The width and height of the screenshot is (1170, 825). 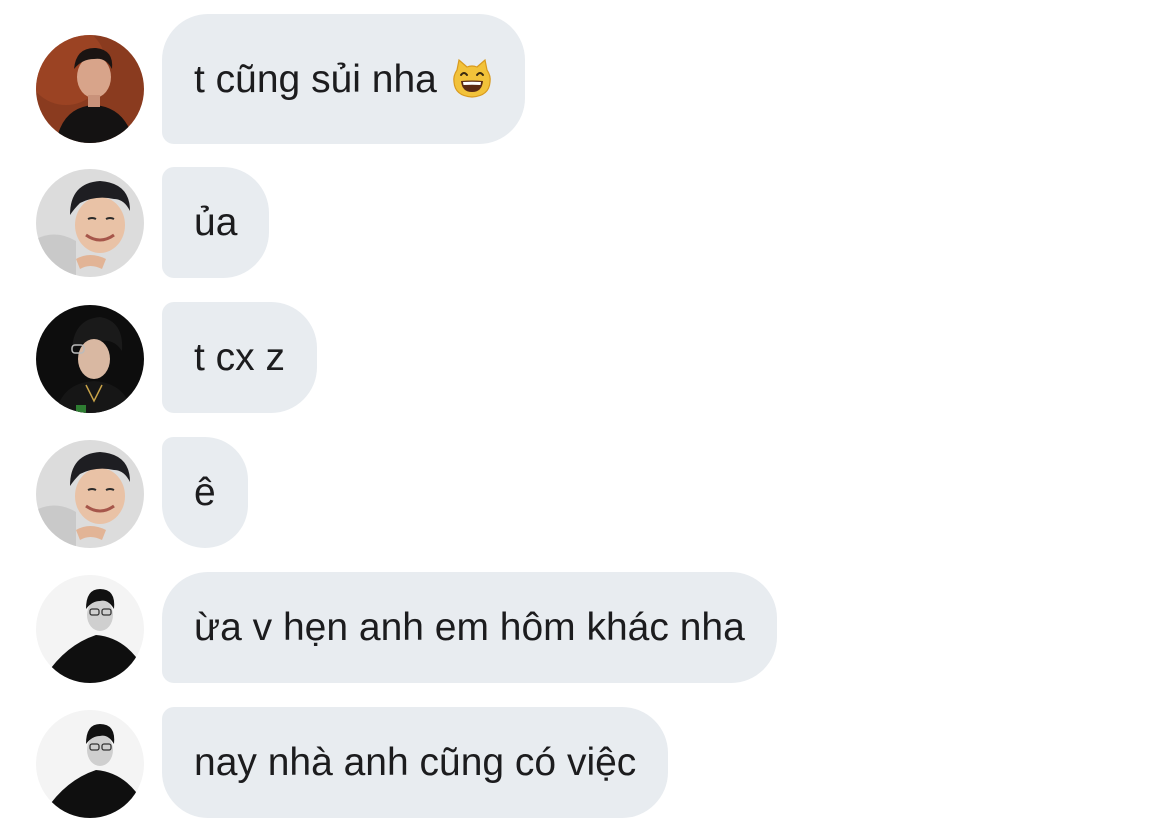 I want to click on message-text: ừa v hẹn anh em hôm khác nha, so click(x=469, y=627).